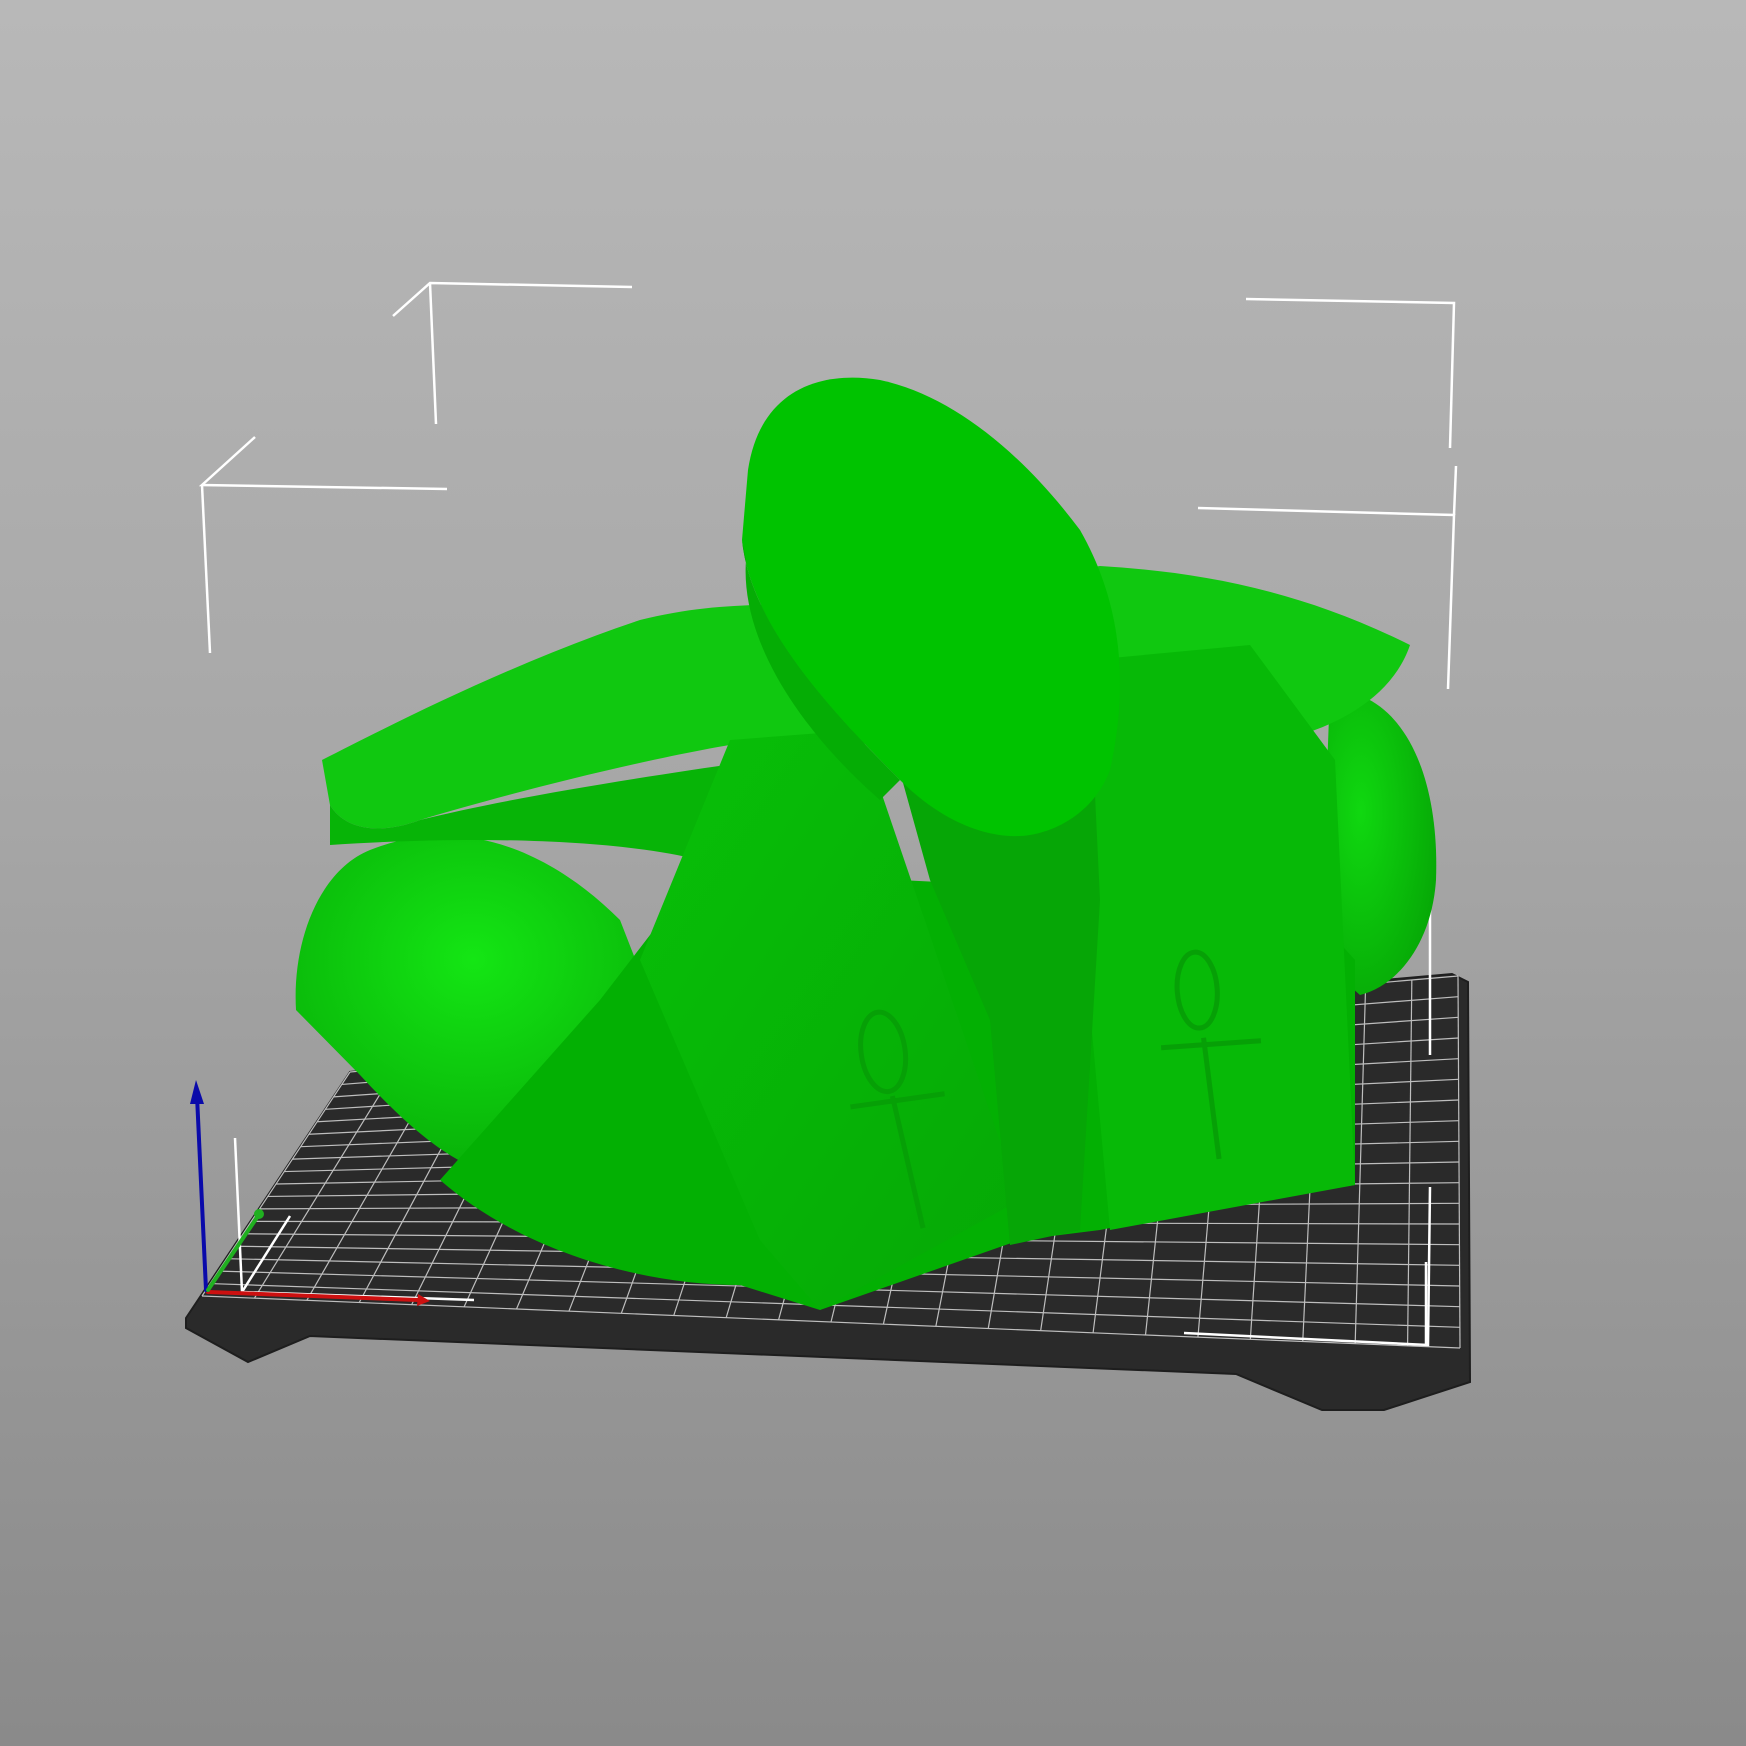 Image resolution: width=1746 pixels, height=1746 pixels. What do you see at coordinates (201, 1193) in the screenshot?
I see `axis-z` at bounding box center [201, 1193].